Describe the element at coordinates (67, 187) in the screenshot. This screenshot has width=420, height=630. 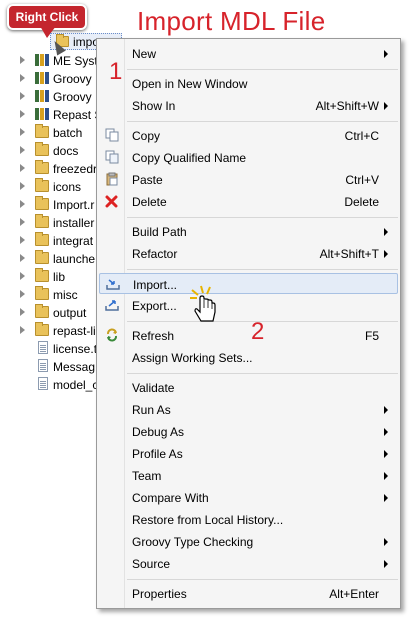
I see `tree-item-label: icons` at that location.